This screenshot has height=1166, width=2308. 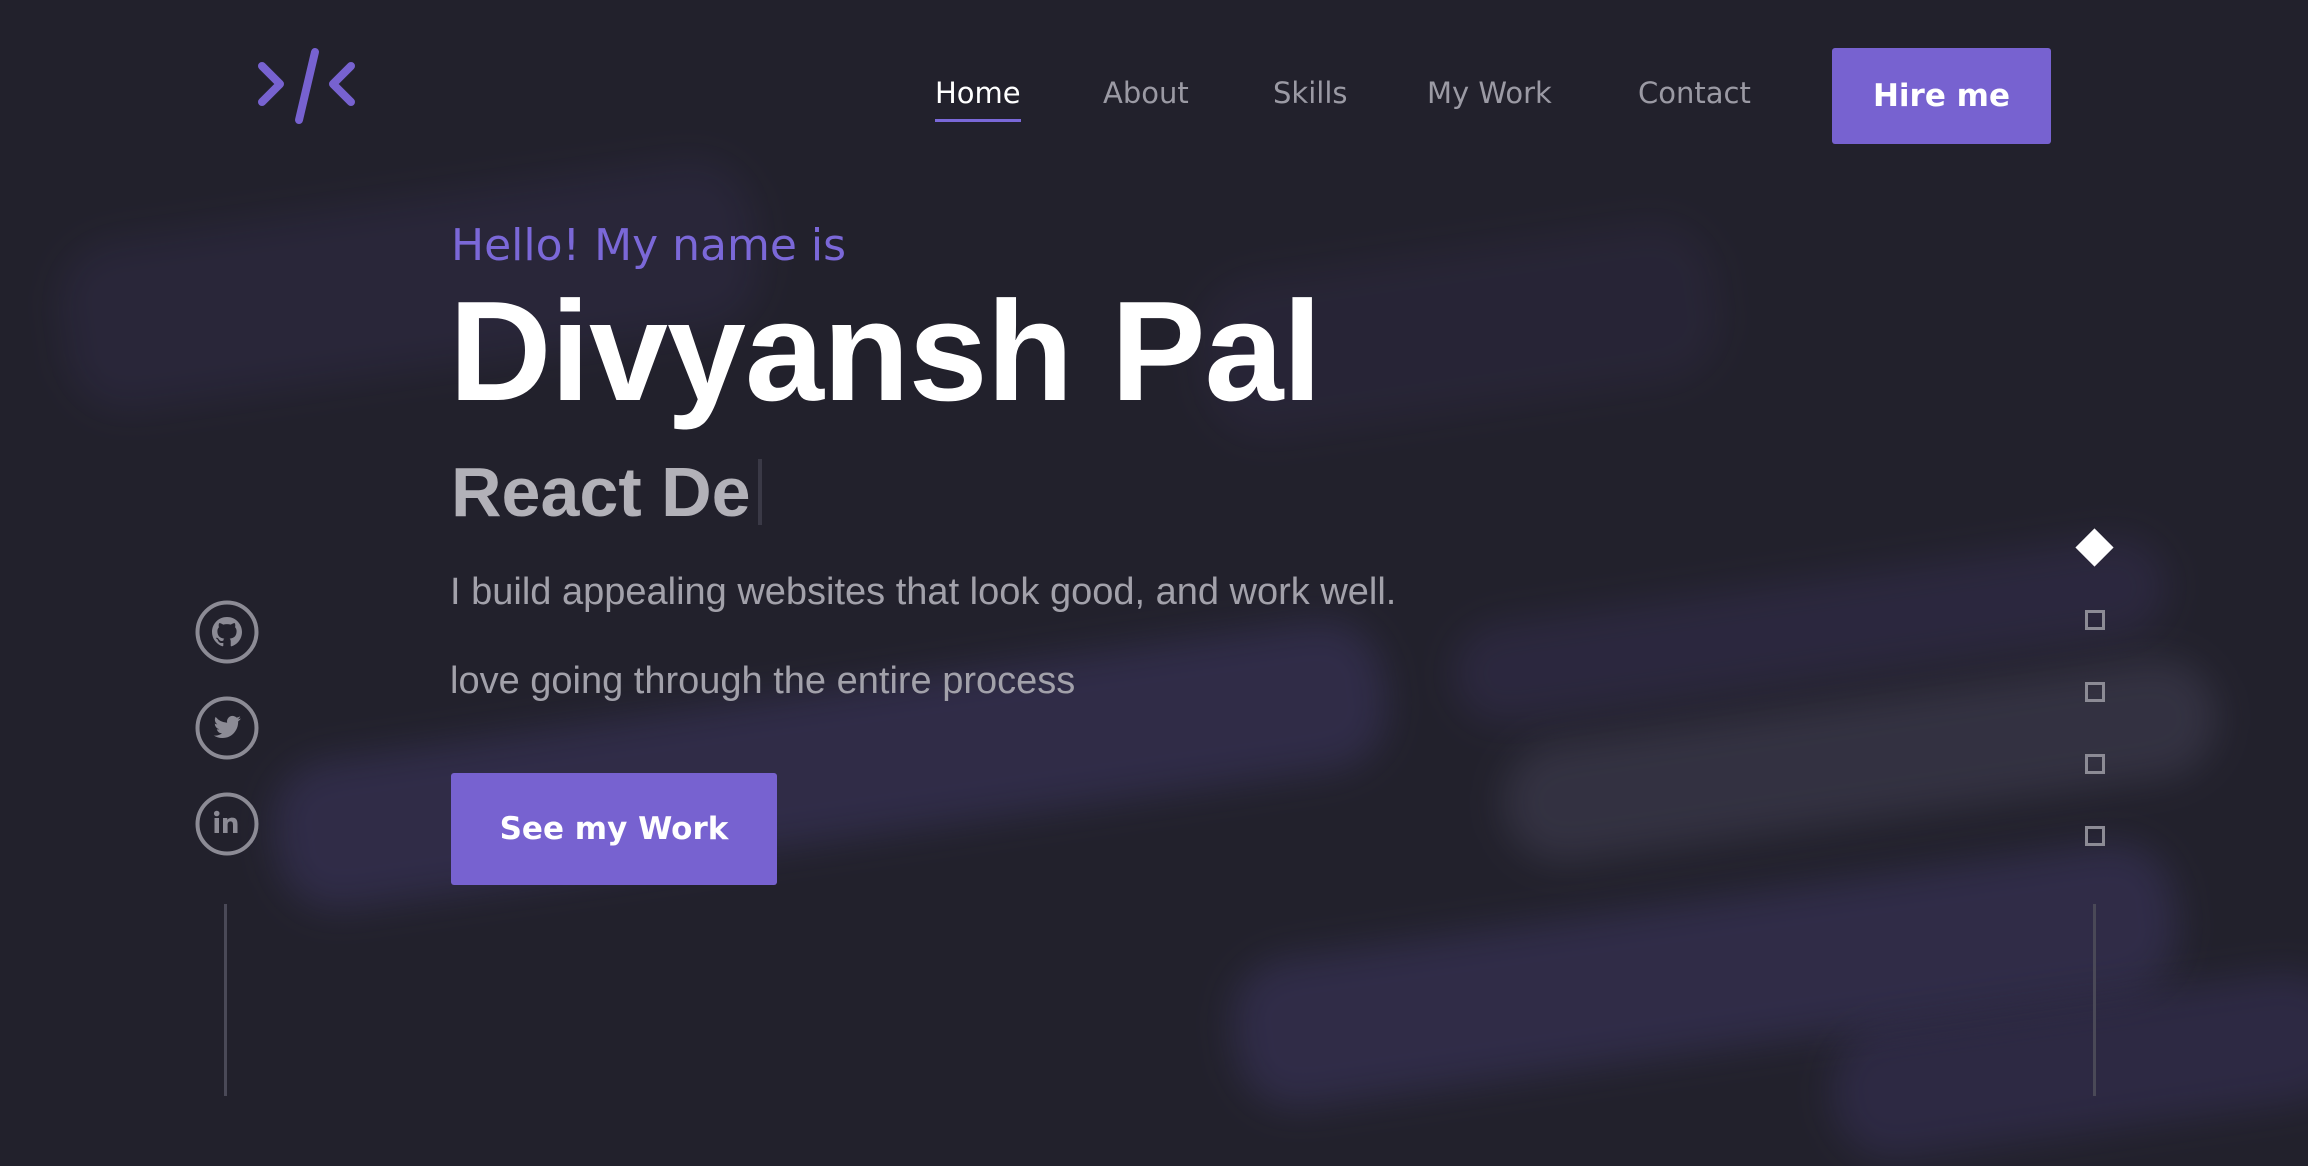 I want to click on github-link, so click(x=227, y=632).